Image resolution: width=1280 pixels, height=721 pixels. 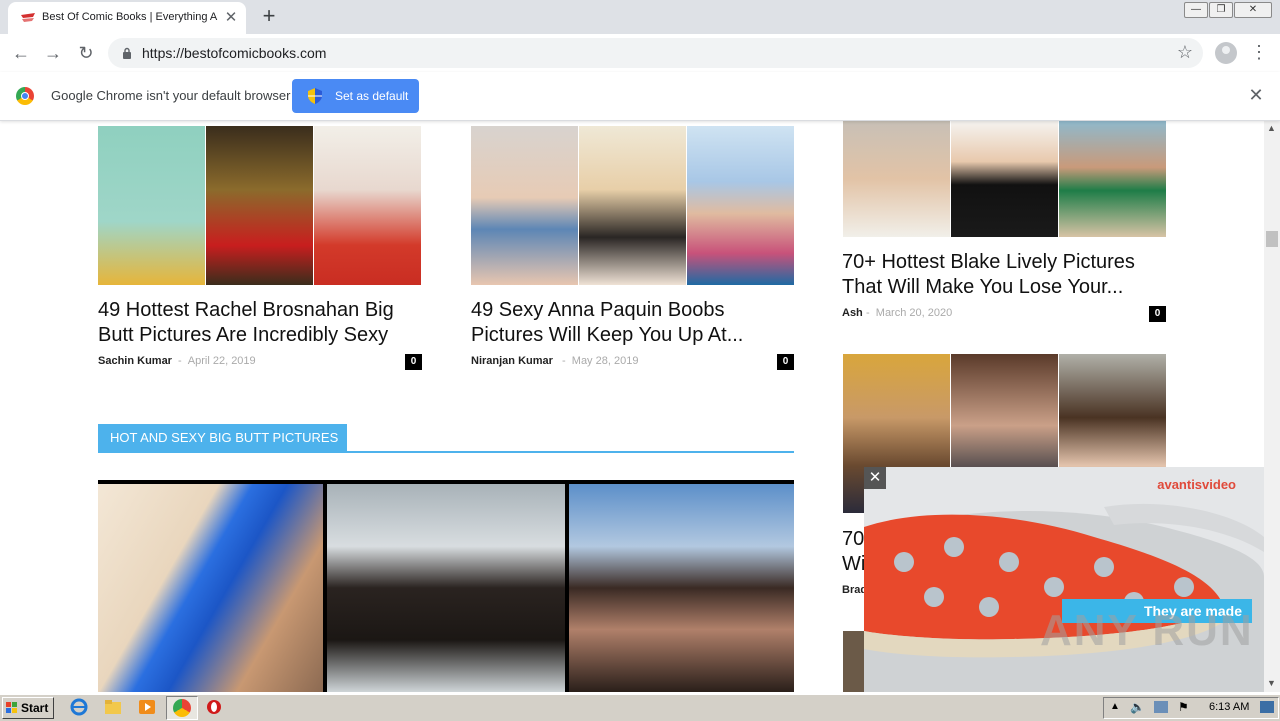 What do you see at coordinates (1256, 95) in the screenshot?
I see `infobar-close-icon: ✕` at bounding box center [1256, 95].